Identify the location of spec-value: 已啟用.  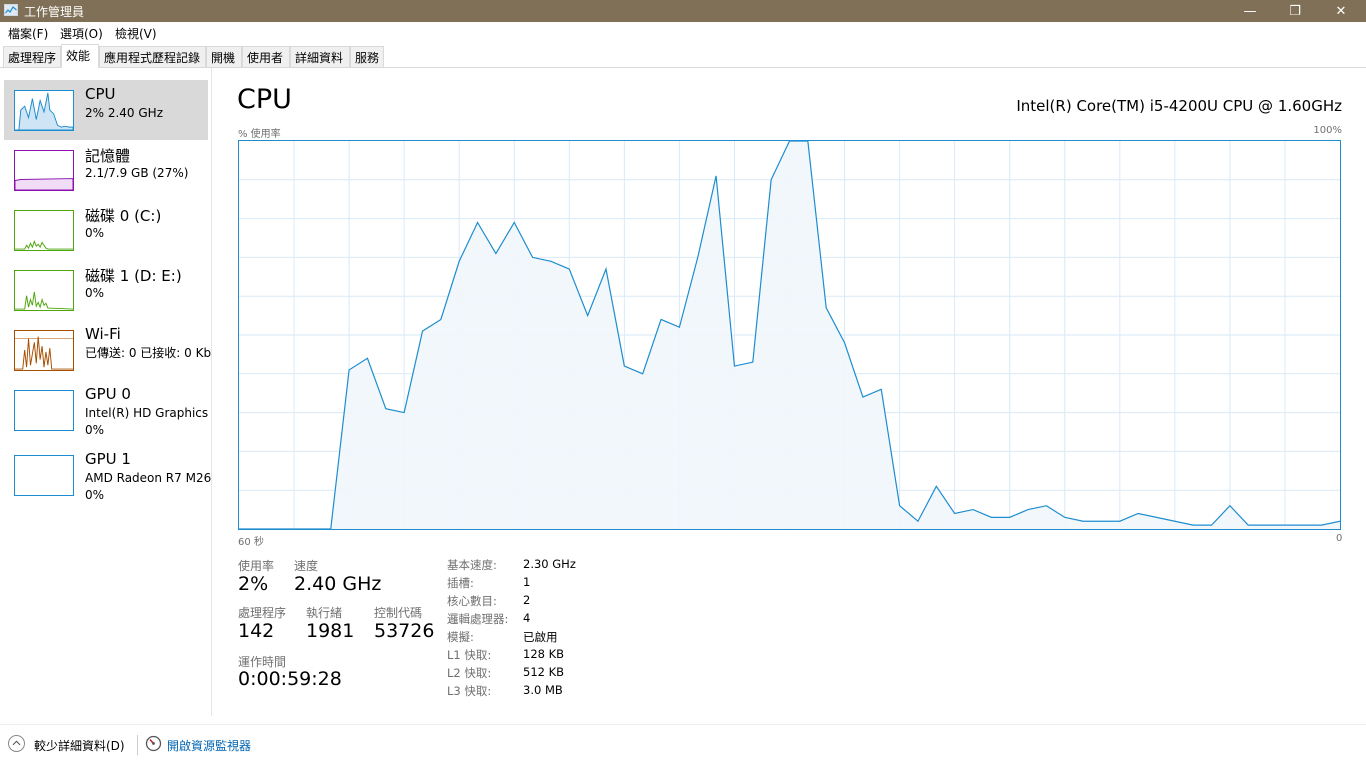
(540, 637).